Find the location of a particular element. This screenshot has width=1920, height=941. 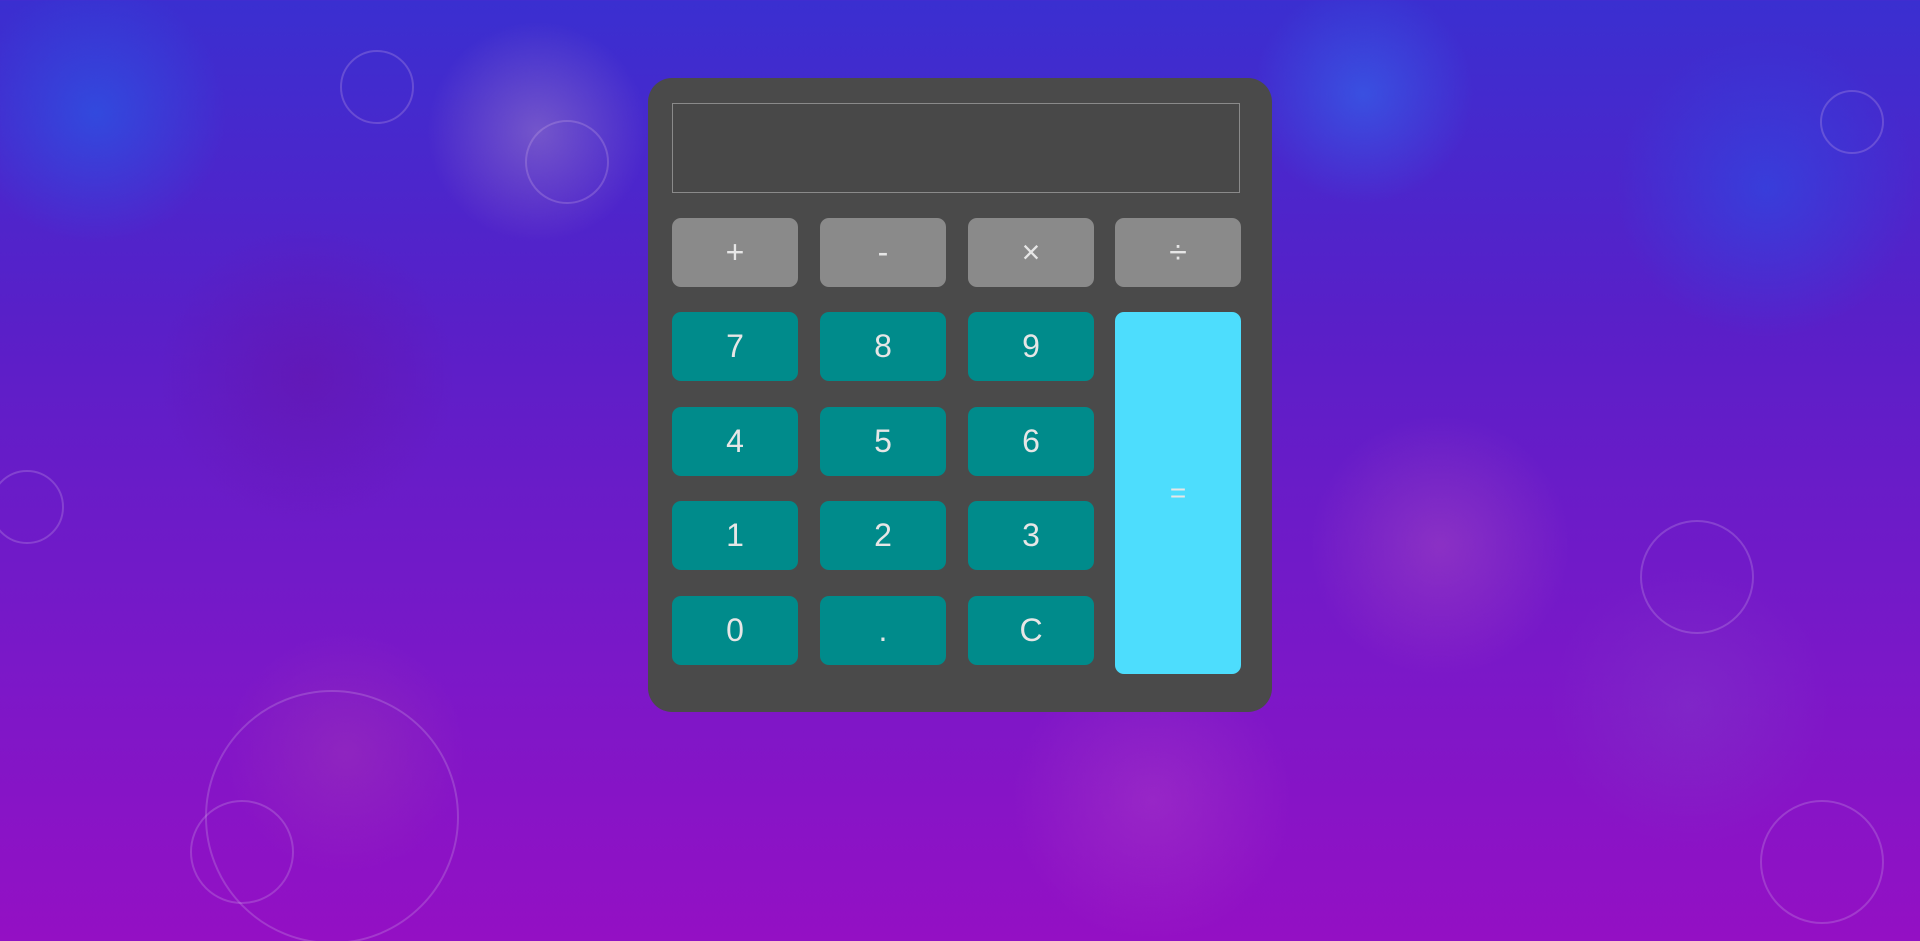

digit-3-button: 3 is located at coordinates (1031, 535).